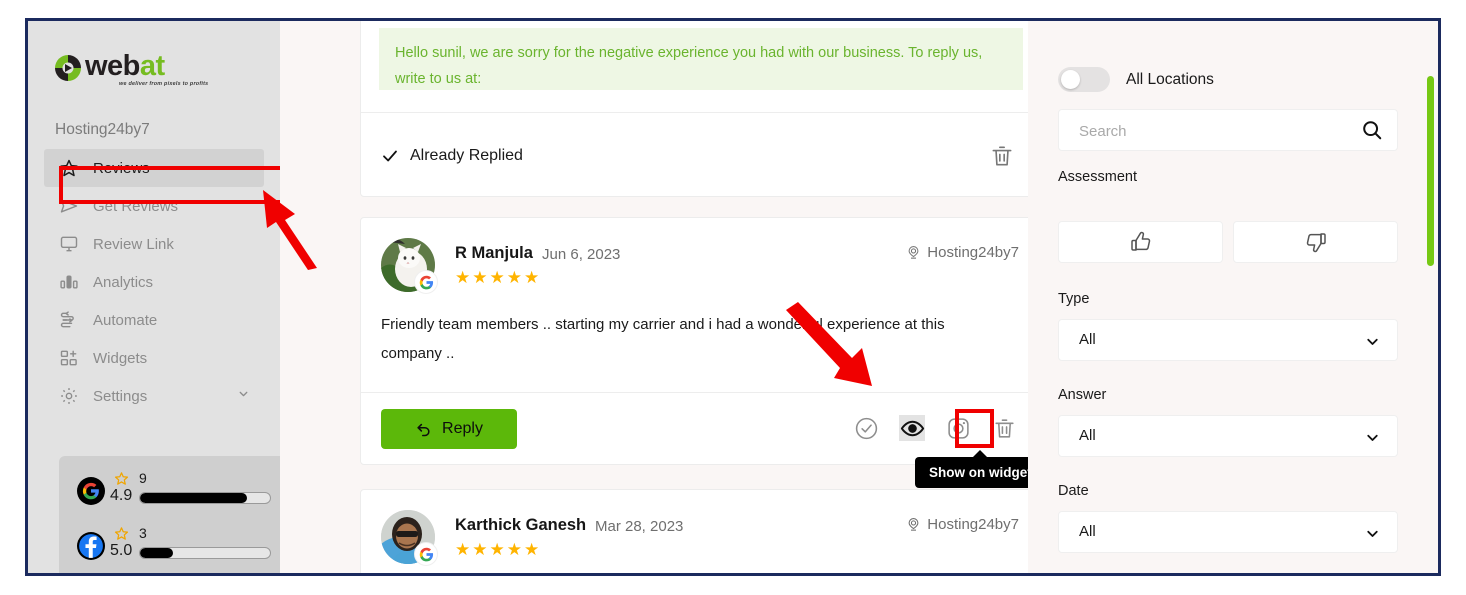 Image resolution: width=1466 pixels, height=595 pixels. I want to click on bar-chart-icon, so click(69, 282).